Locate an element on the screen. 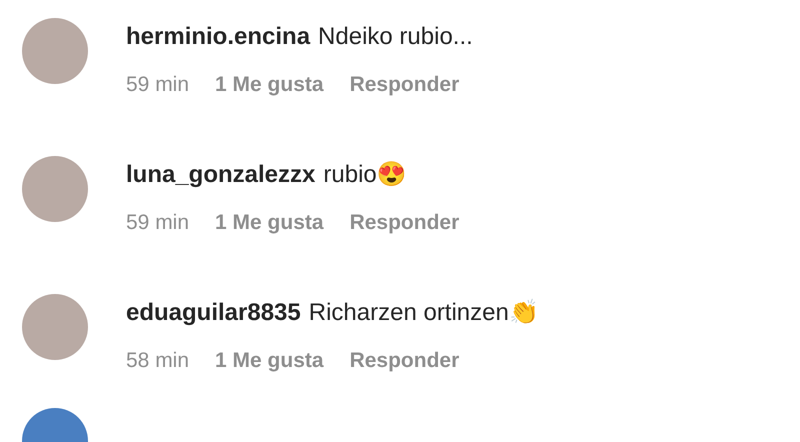 The width and height of the screenshot is (800, 442). username: herminio.encina is located at coordinates (218, 37).